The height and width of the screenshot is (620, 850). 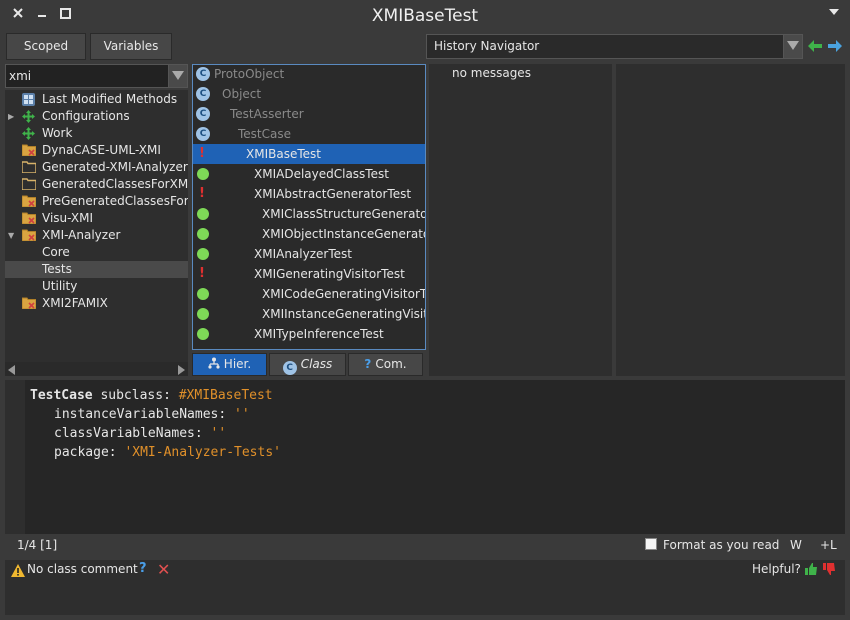 I want to click on cvars-keyword: classVariableNames:, so click(x=132, y=433).